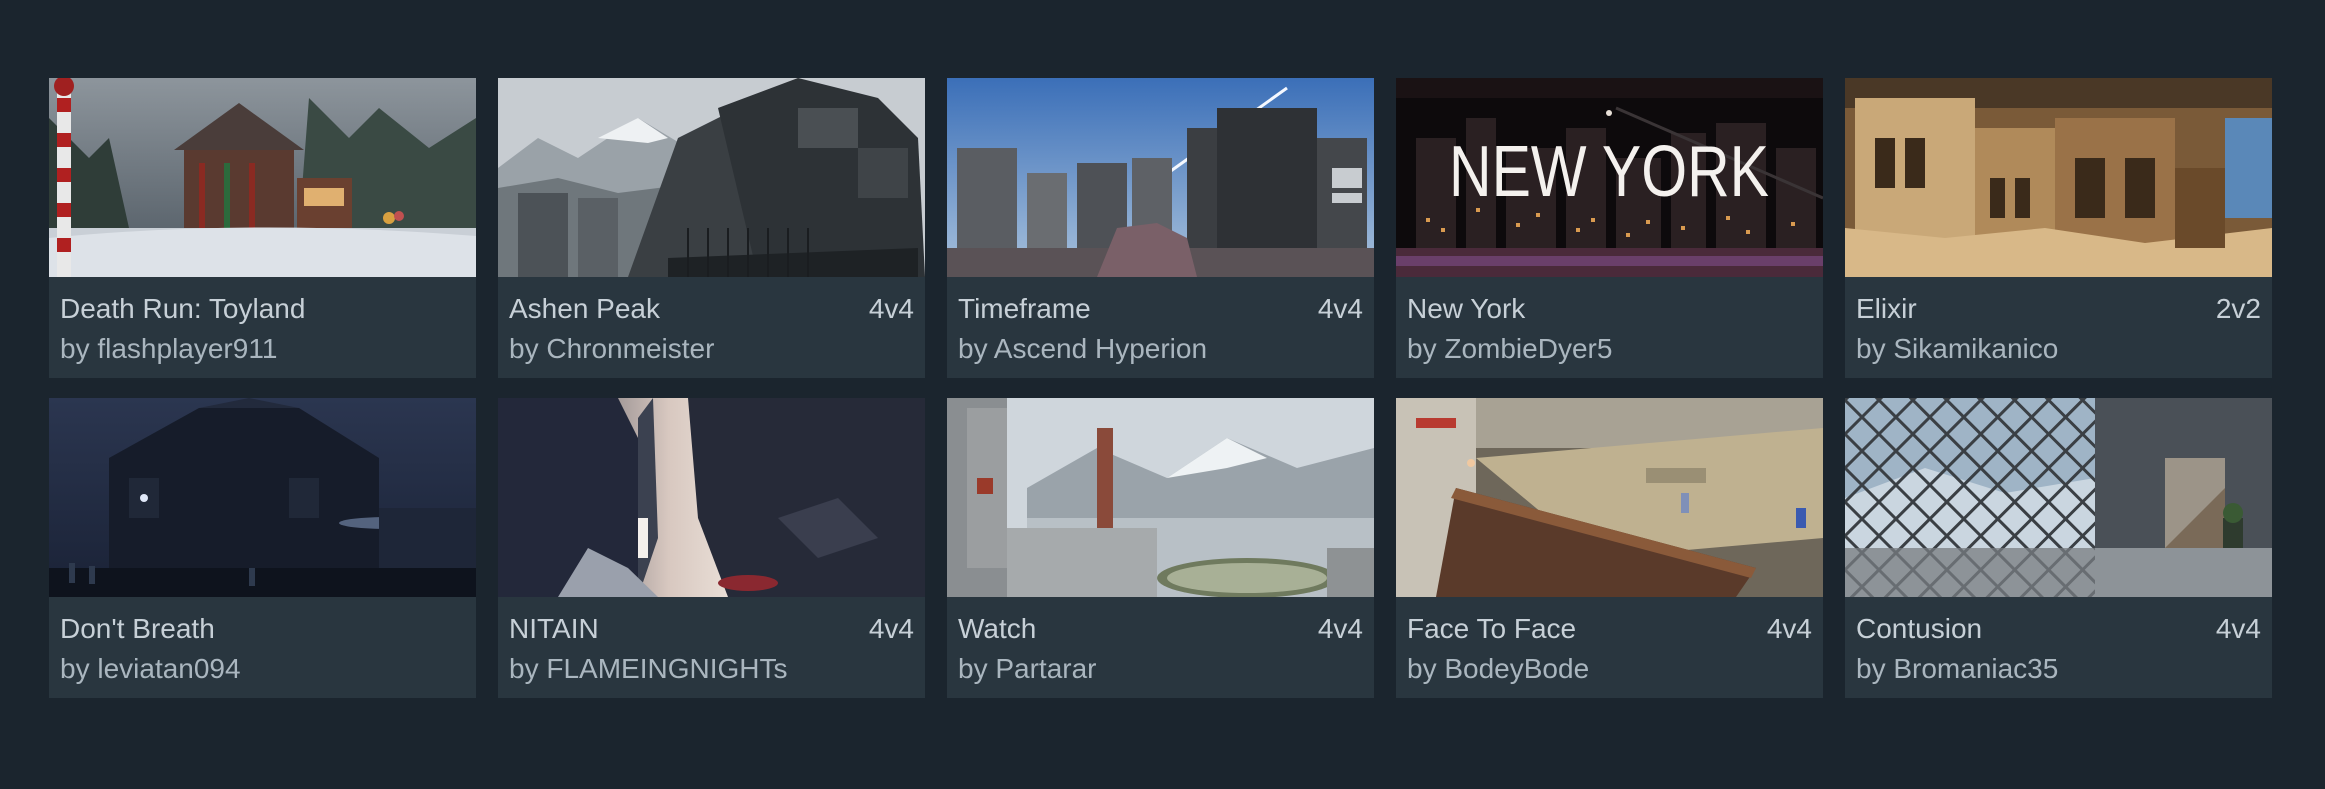  What do you see at coordinates (262, 327) in the screenshot?
I see `map-info: Death Run: Toyland by flashplayer911` at bounding box center [262, 327].